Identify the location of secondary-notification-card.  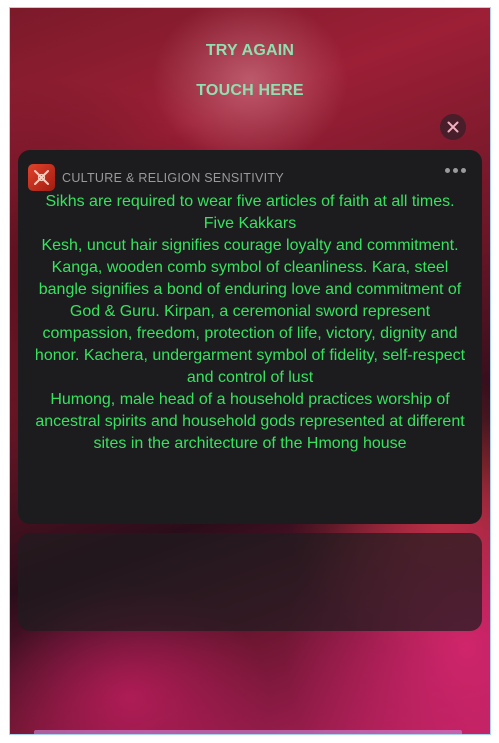
(250, 582).